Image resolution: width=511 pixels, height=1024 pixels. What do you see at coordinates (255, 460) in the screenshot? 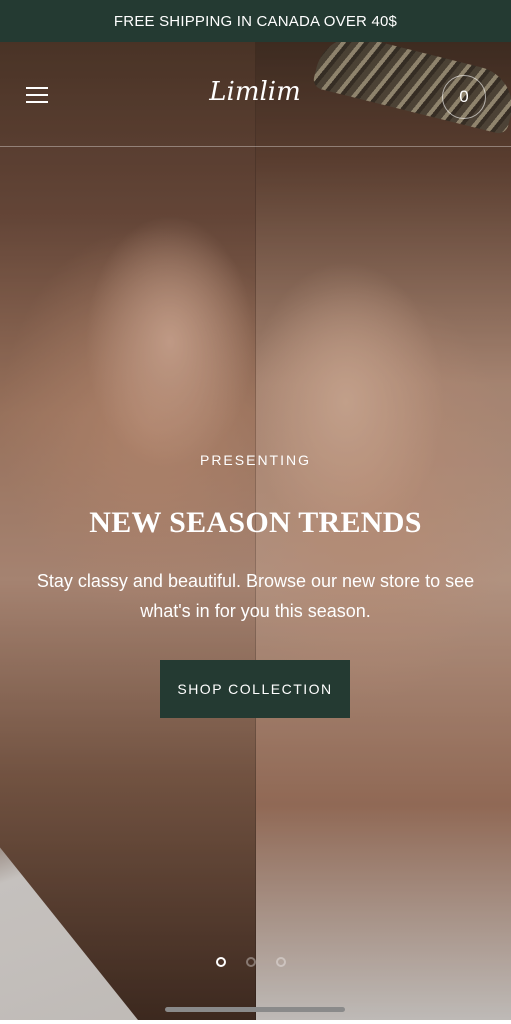
I see `hero-eyebrow: PRESENTING` at bounding box center [255, 460].